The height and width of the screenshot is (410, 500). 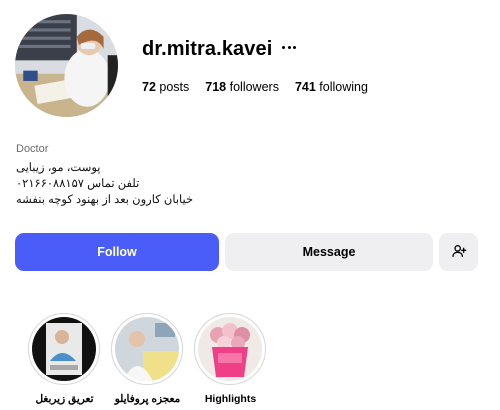 I want to click on message-button: Message, so click(x=329, y=252).